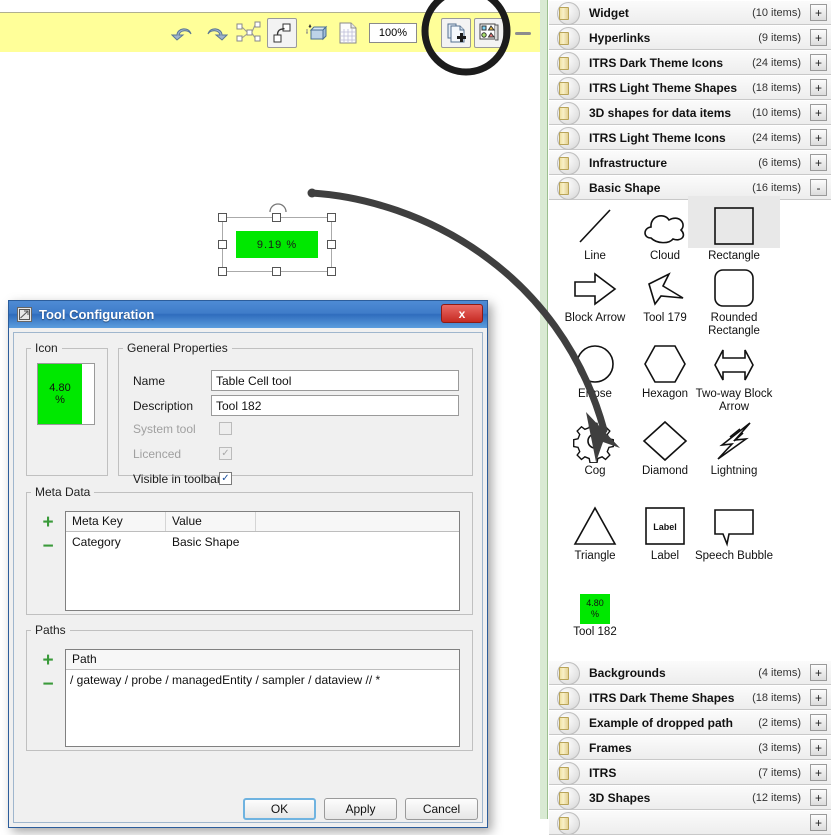 The image size is (831, 835). I want to click on rotate-handle-icon, so click(278, 206).